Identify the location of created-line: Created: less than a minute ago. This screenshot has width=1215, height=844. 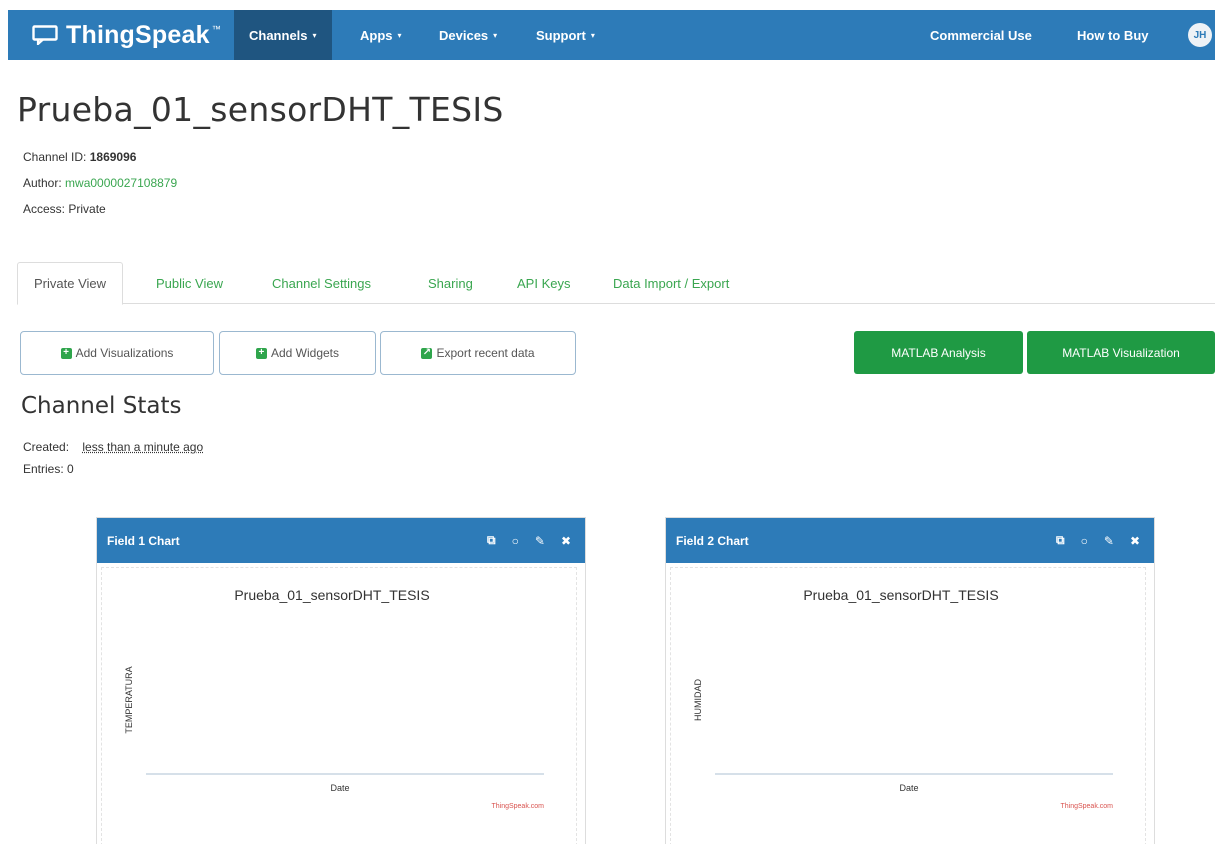
(113, 447).